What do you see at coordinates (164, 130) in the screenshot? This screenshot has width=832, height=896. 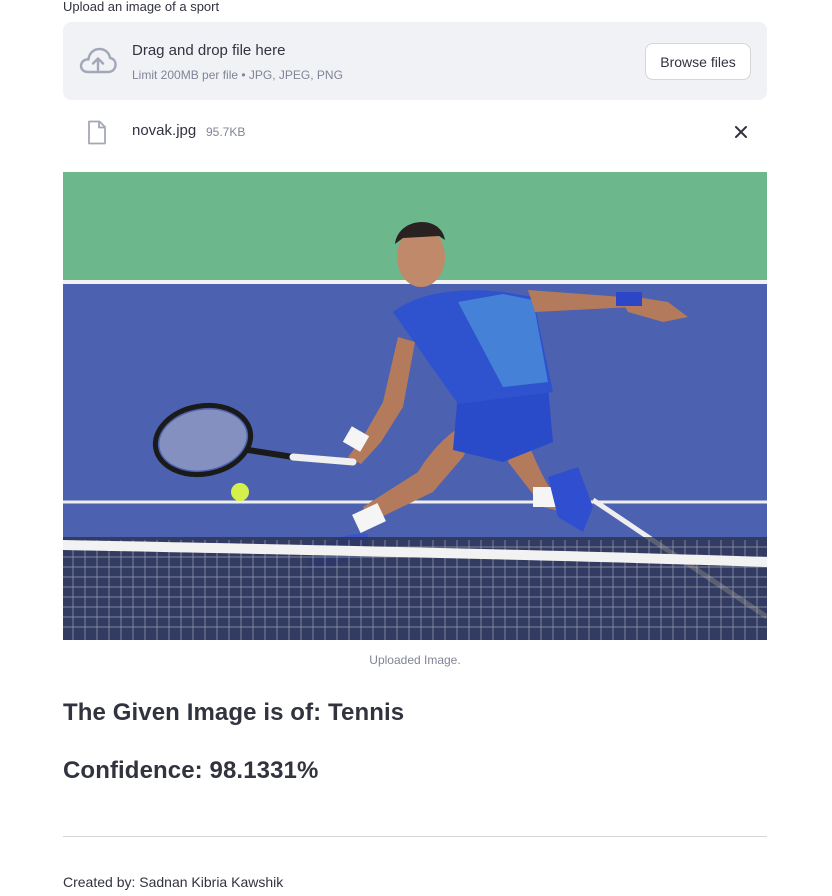 I see `file-name: novak.jpg` at bounding box center [164, 130].